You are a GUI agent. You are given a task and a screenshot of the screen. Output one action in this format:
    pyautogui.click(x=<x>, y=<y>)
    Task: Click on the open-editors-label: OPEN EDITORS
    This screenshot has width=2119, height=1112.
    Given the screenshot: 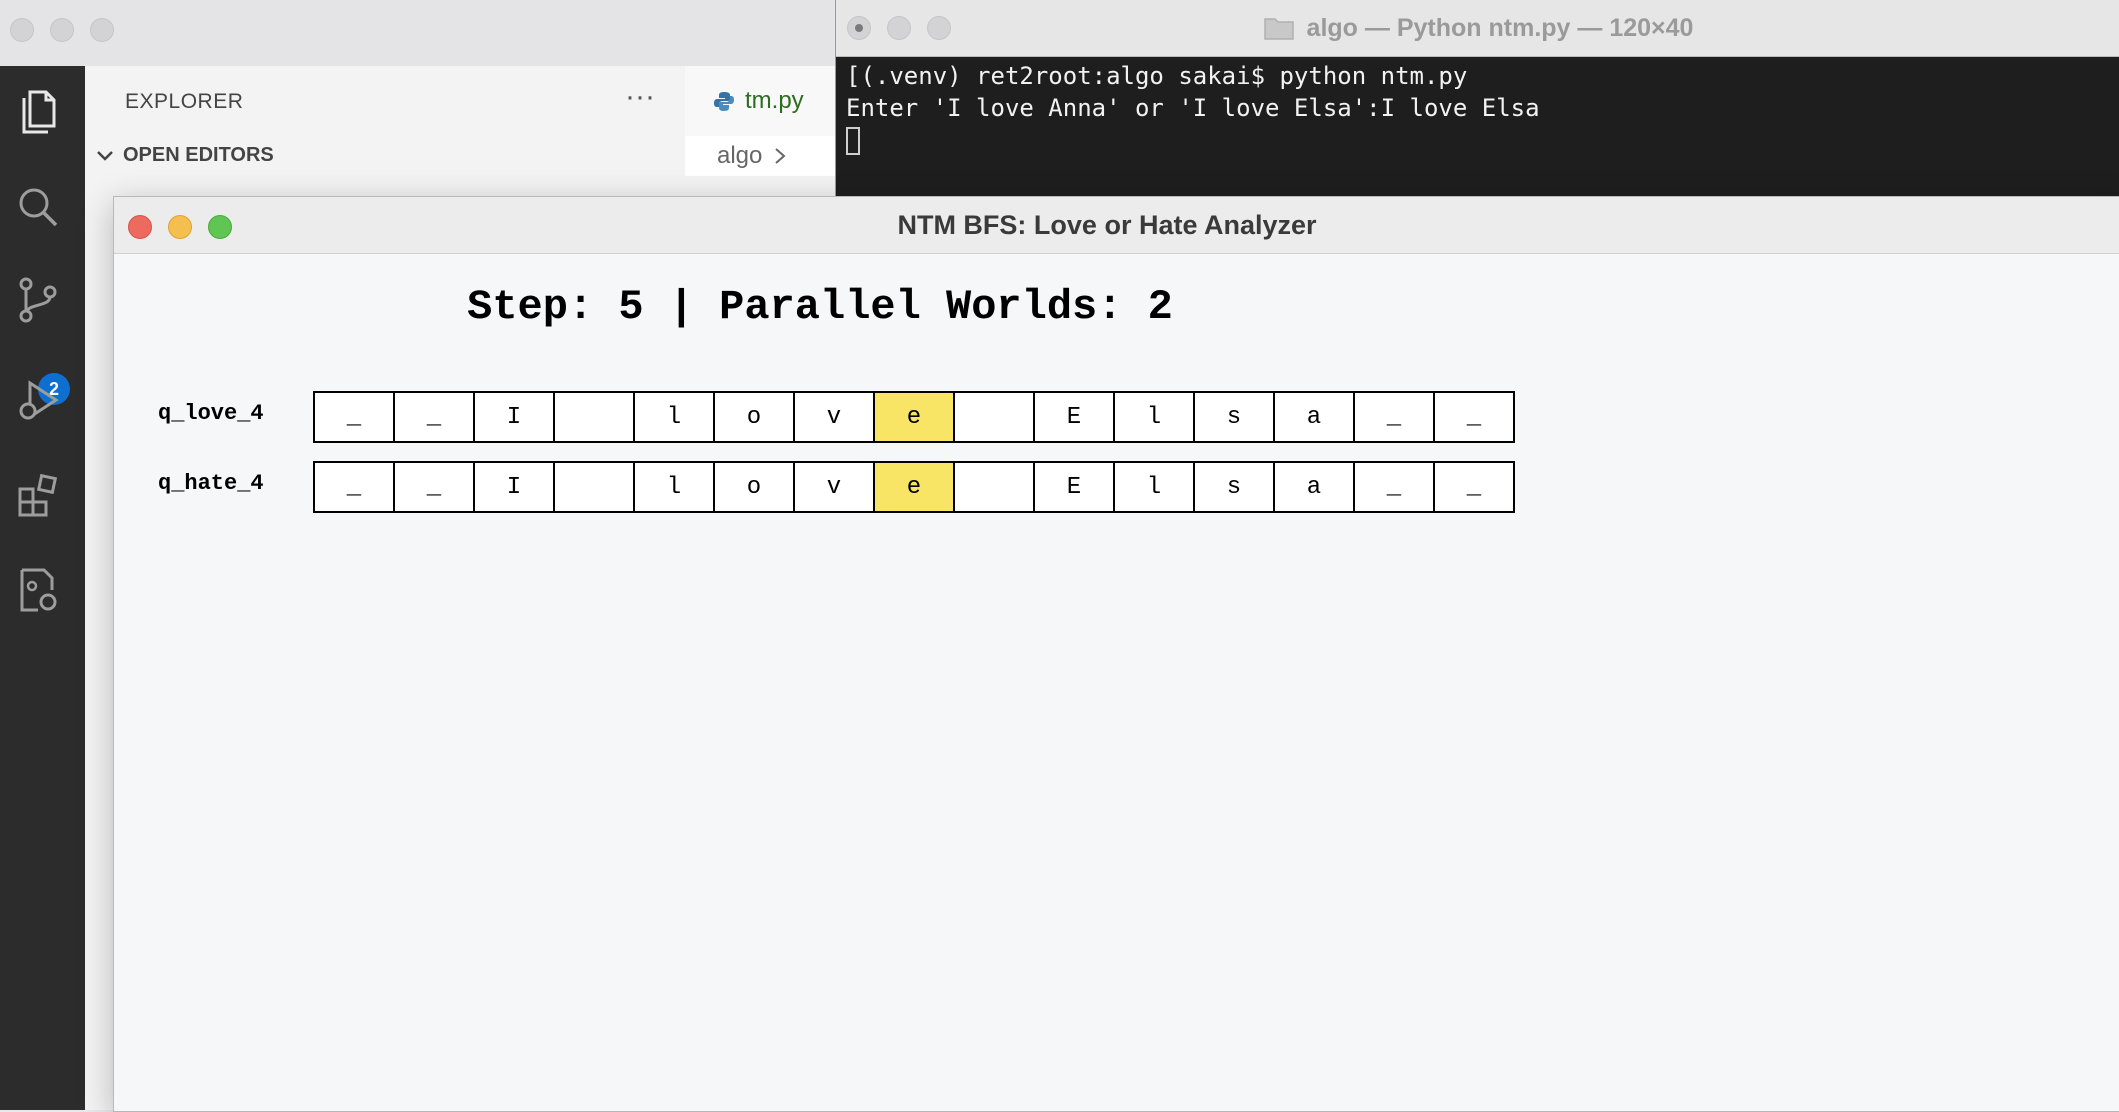 What is the action you would take?
    pyautogui.click(x=198, y=155)
    